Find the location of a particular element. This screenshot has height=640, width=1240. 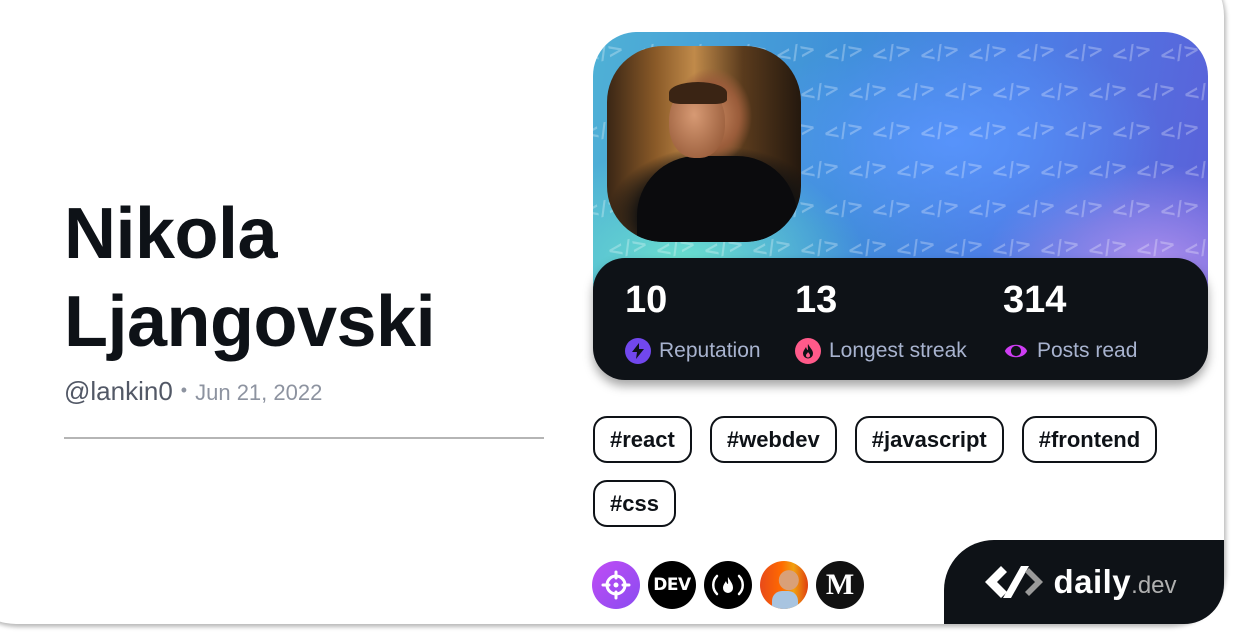

medium-source: M is located at coordinates (840, 585).